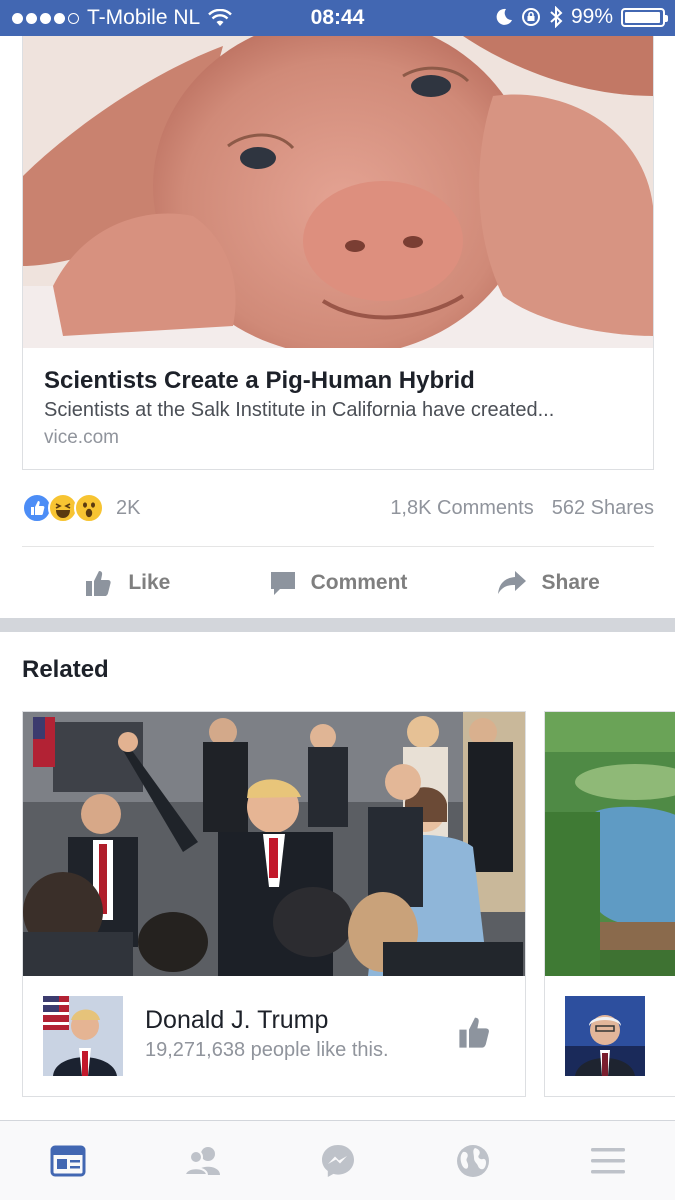 The height and width of the screenshot is (1200, 675). Describe the element at coordinates (236, 1020) in the screenshot. I see `page-name: Donald J. Trump` at that location.